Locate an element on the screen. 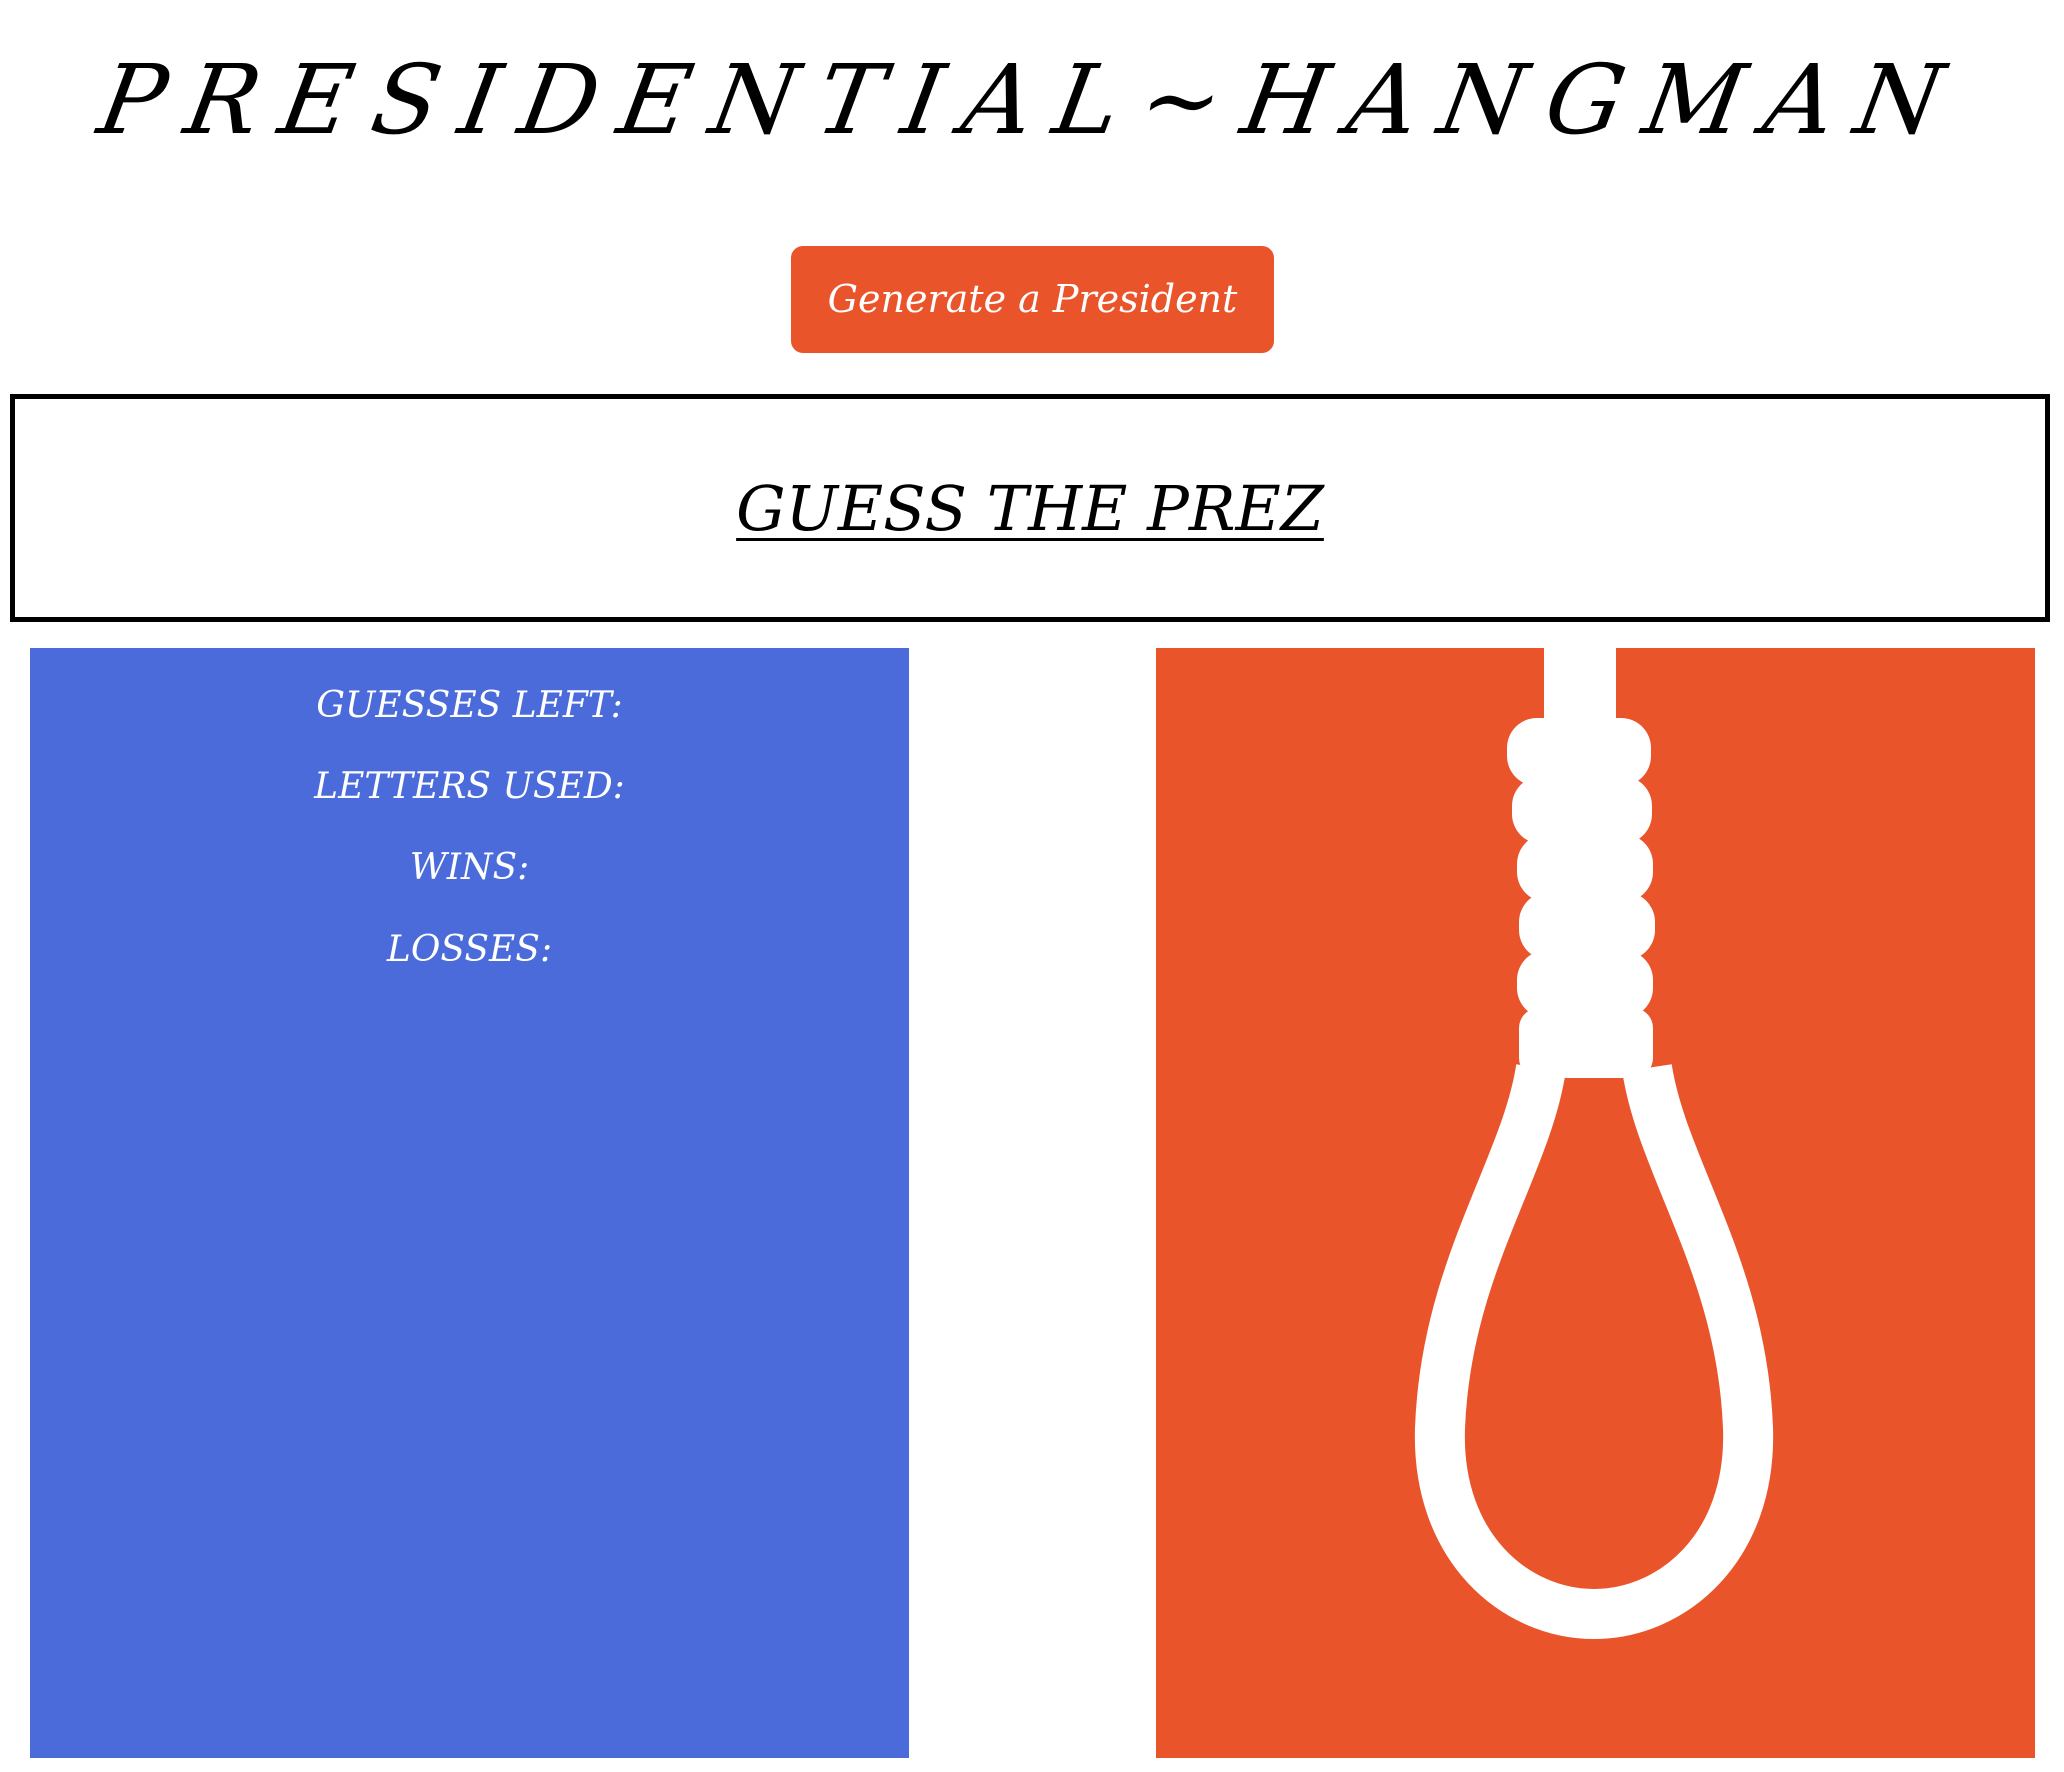 The height and width of the screenshot is (1772, 2064). generate-president-button: Generate a President is located at coordinates (1032, 299).